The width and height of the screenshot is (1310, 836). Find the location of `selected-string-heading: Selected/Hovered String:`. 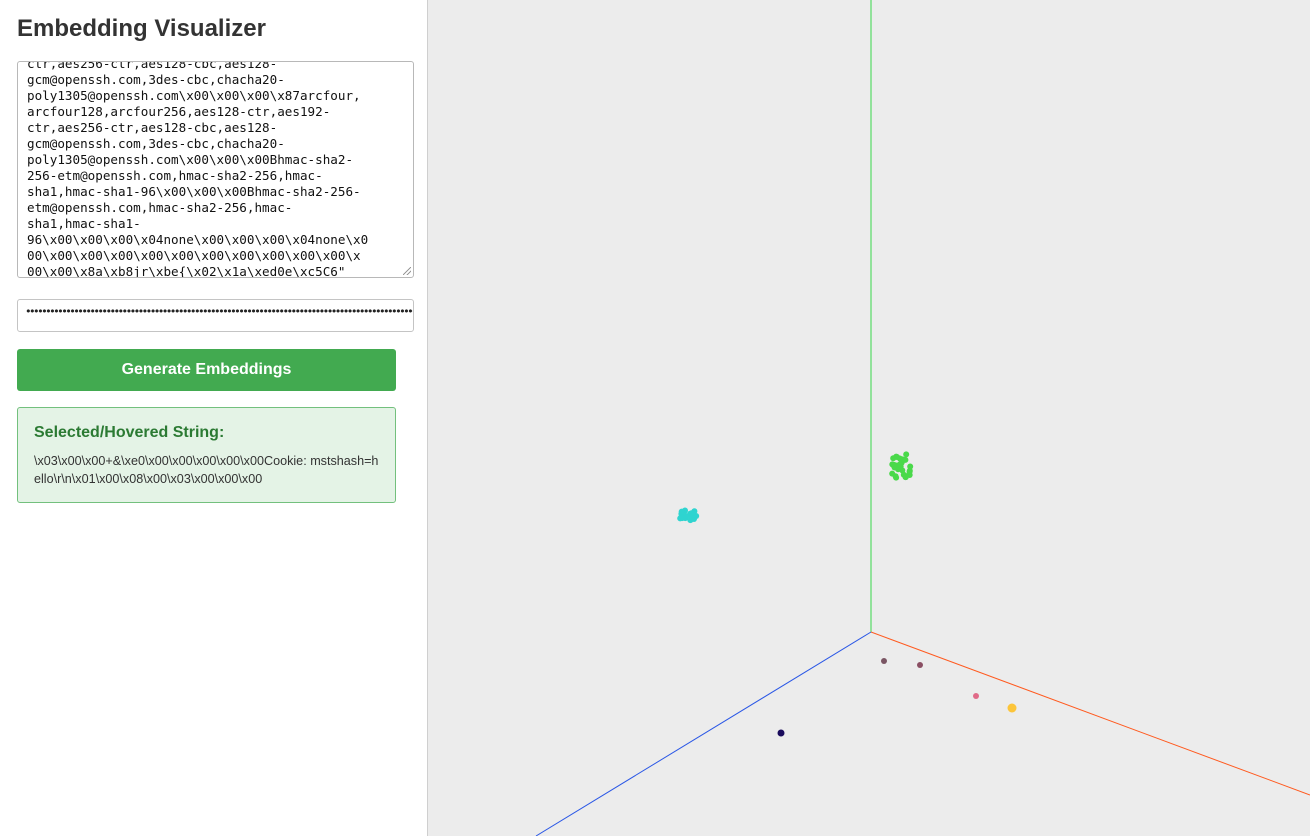

selected-string-heading: Selected/Hovered String: is located at coordinates (129, 432).